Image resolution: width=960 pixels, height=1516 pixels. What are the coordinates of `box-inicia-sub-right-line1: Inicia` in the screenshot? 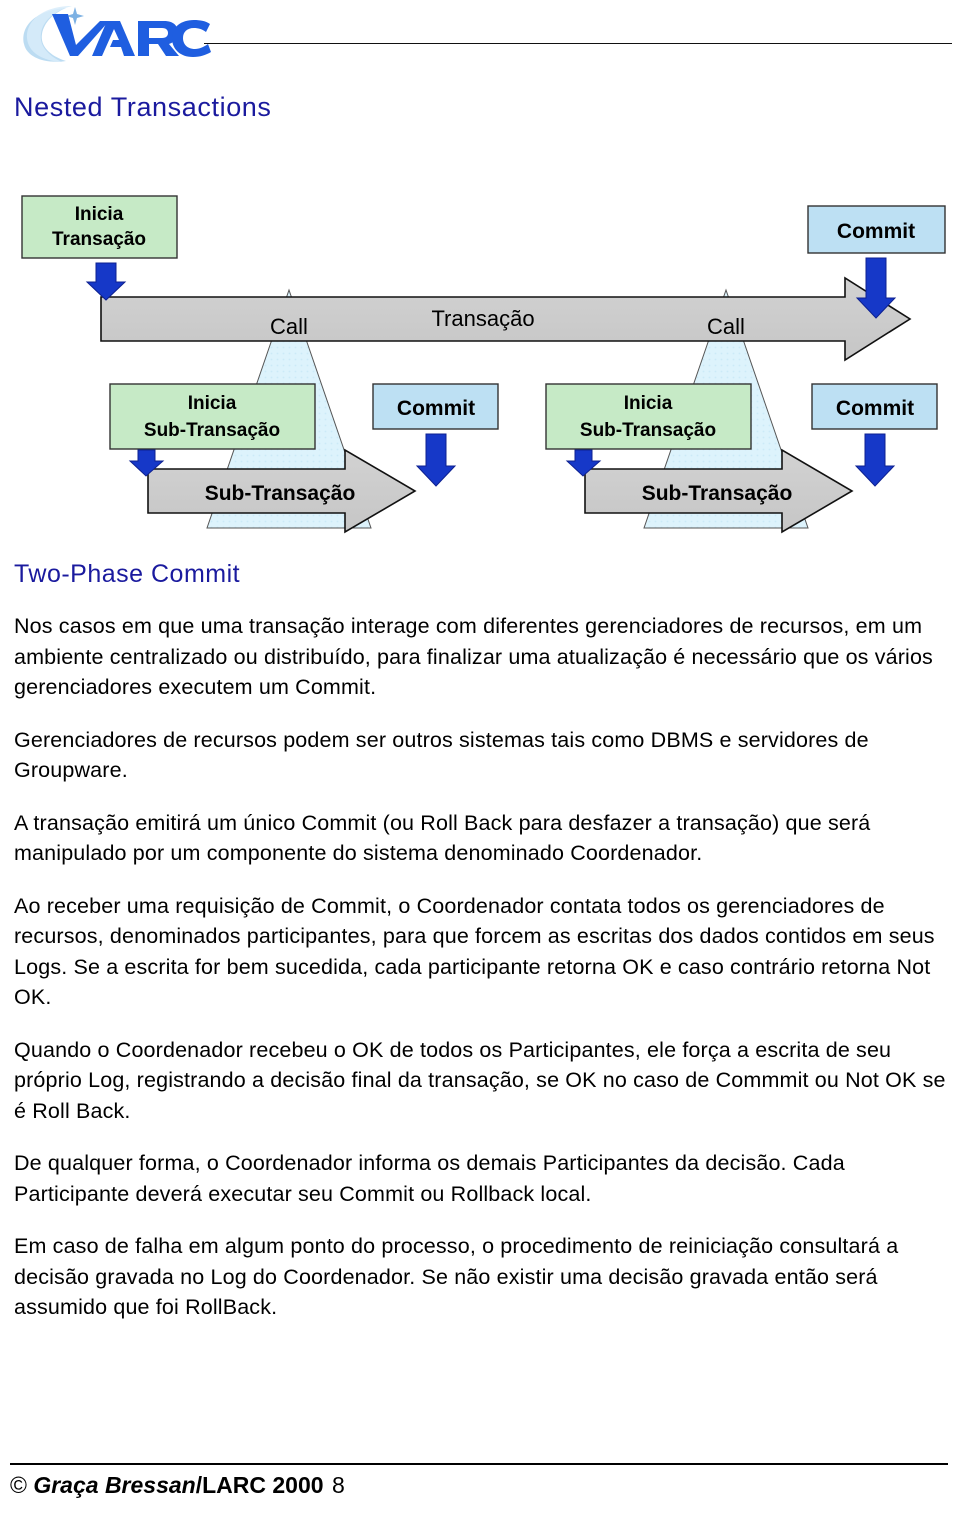 It's located at (648, 403).